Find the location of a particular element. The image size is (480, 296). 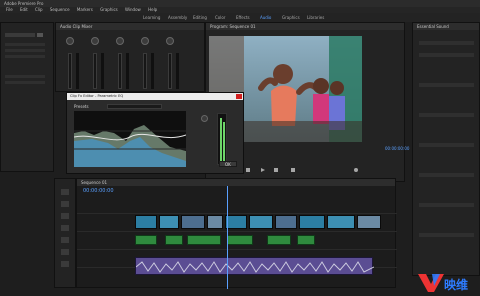

workspace-tab-graphics: Graphics is located at coordinates (291, 17).